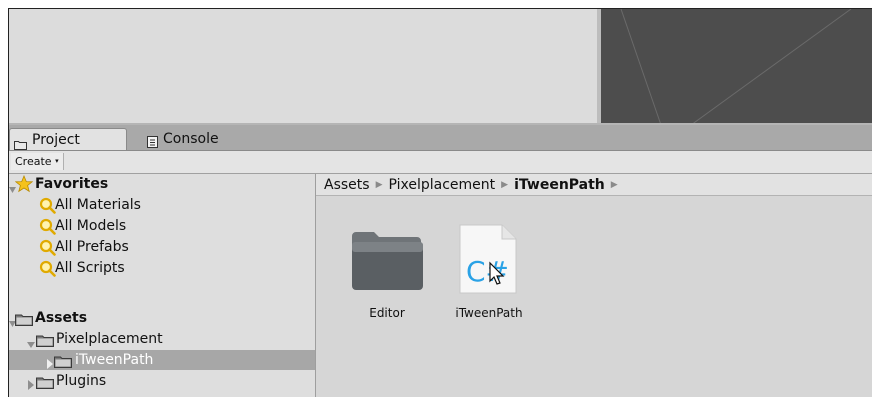  I want to click on tab-console: Console, so click(182, 139).